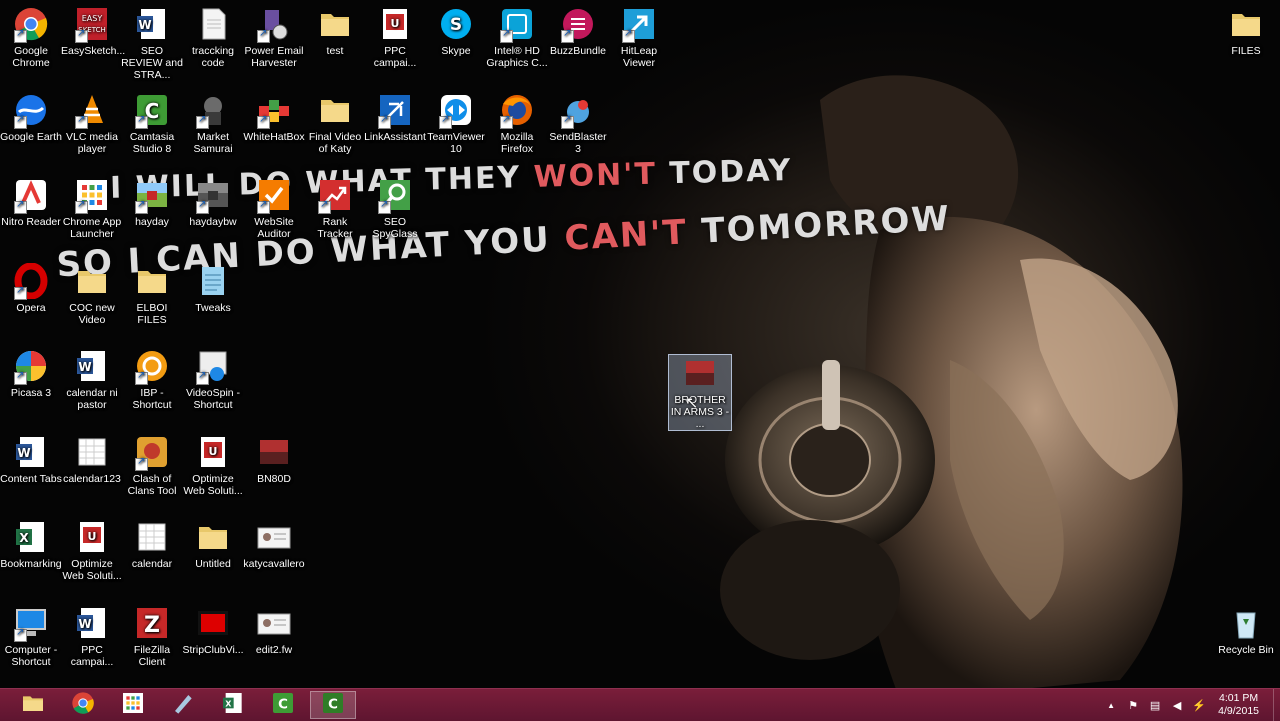 The image size is (1280, 721). Describe the element at coordinates (395, 195) in the screenshot. I see `seo-spyglass-icon` at that location.